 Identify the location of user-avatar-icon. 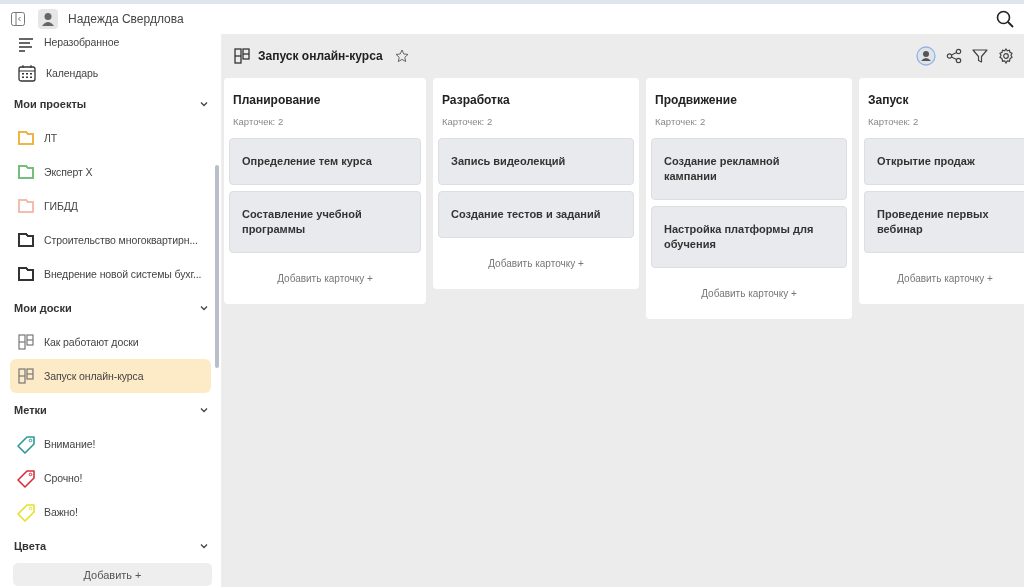
(926, 56).